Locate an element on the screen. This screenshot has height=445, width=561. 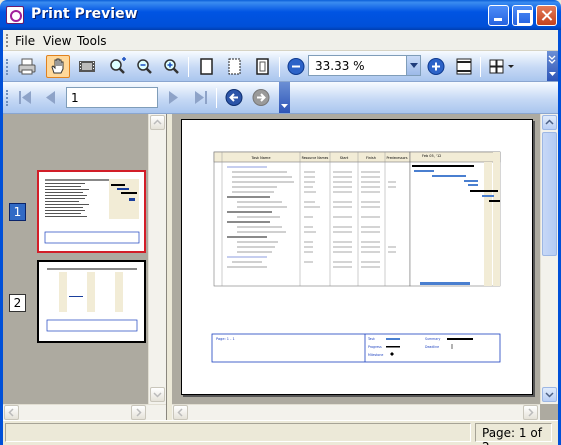
zoom-in-lens-button is located at coordinates (172, 66).